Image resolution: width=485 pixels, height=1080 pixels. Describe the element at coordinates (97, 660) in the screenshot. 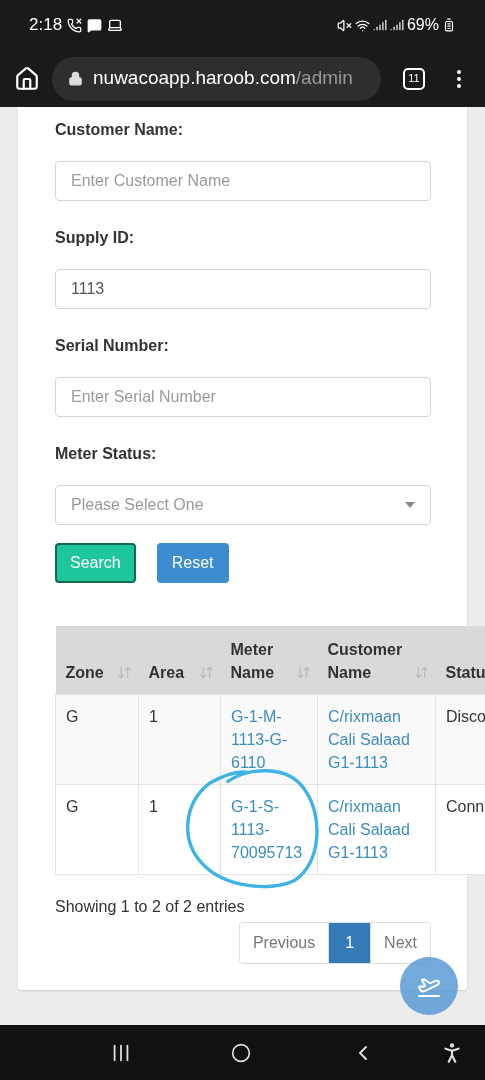

I see `column-header: Zone` at that location.